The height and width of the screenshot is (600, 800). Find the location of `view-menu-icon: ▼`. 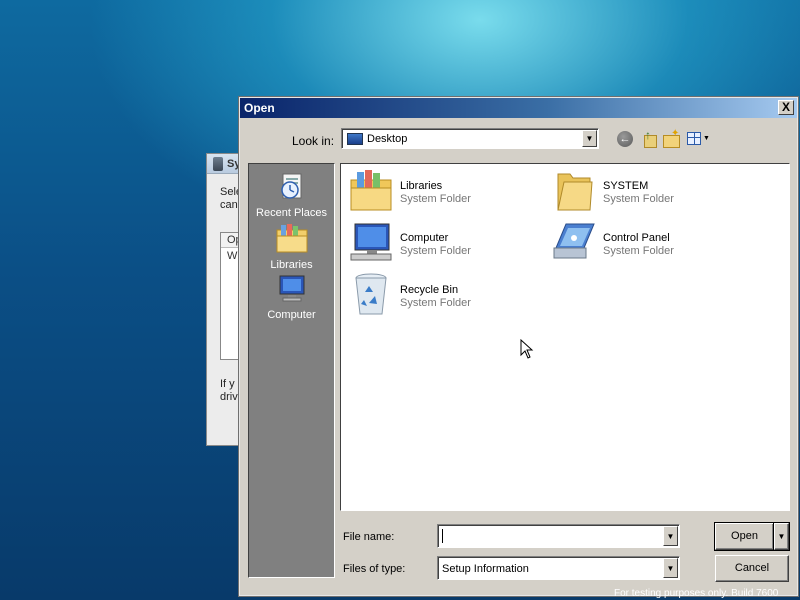

view-menu-icon: ▼ is located at coordinates (698, 139).